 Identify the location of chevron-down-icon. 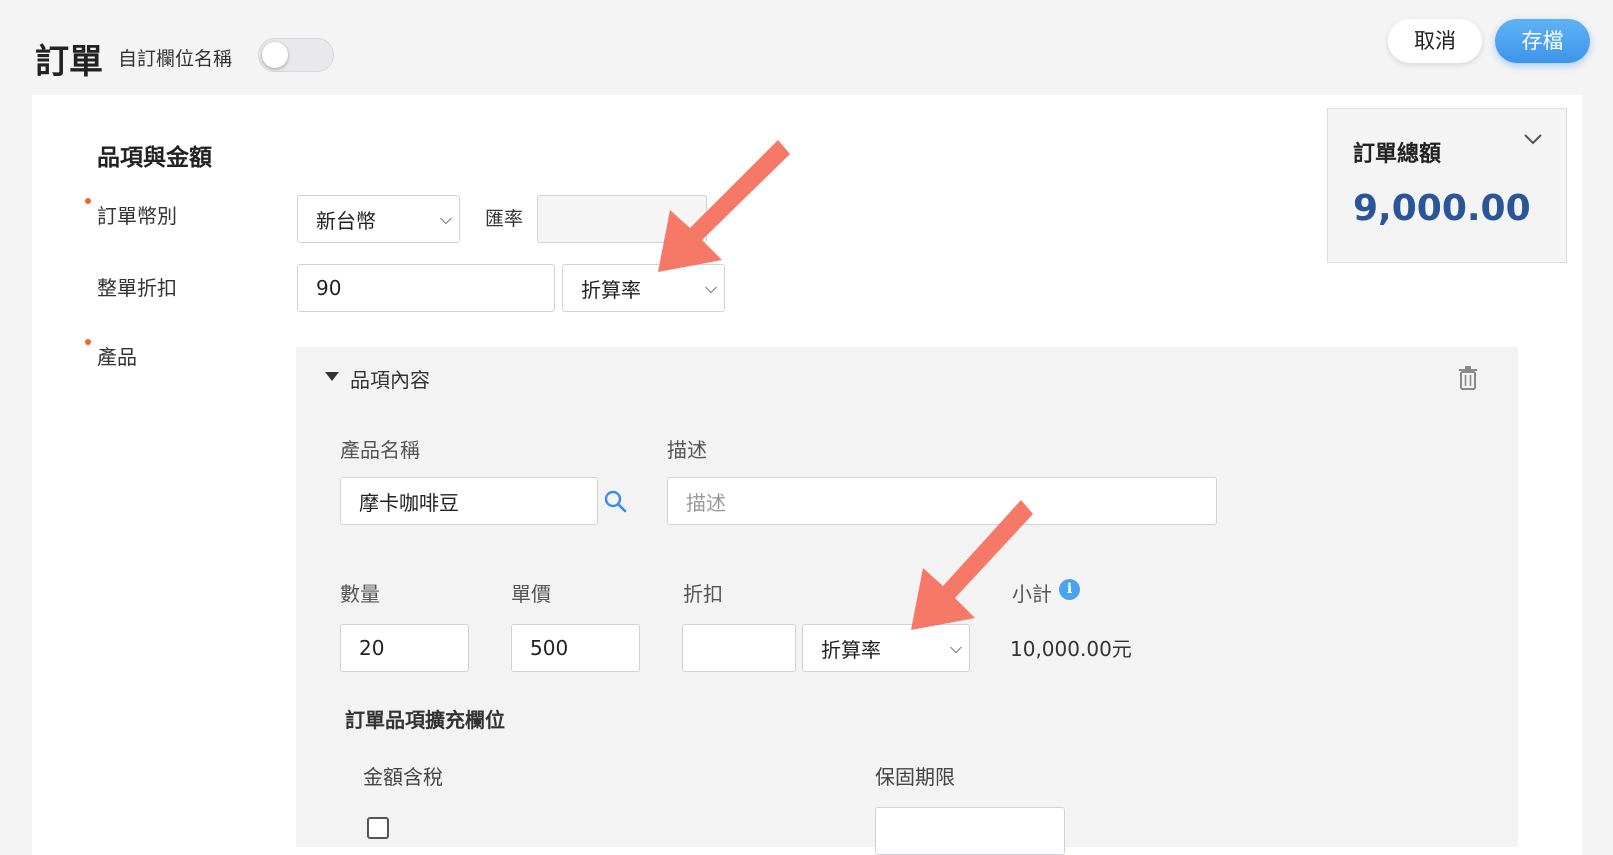
(1533, 142).